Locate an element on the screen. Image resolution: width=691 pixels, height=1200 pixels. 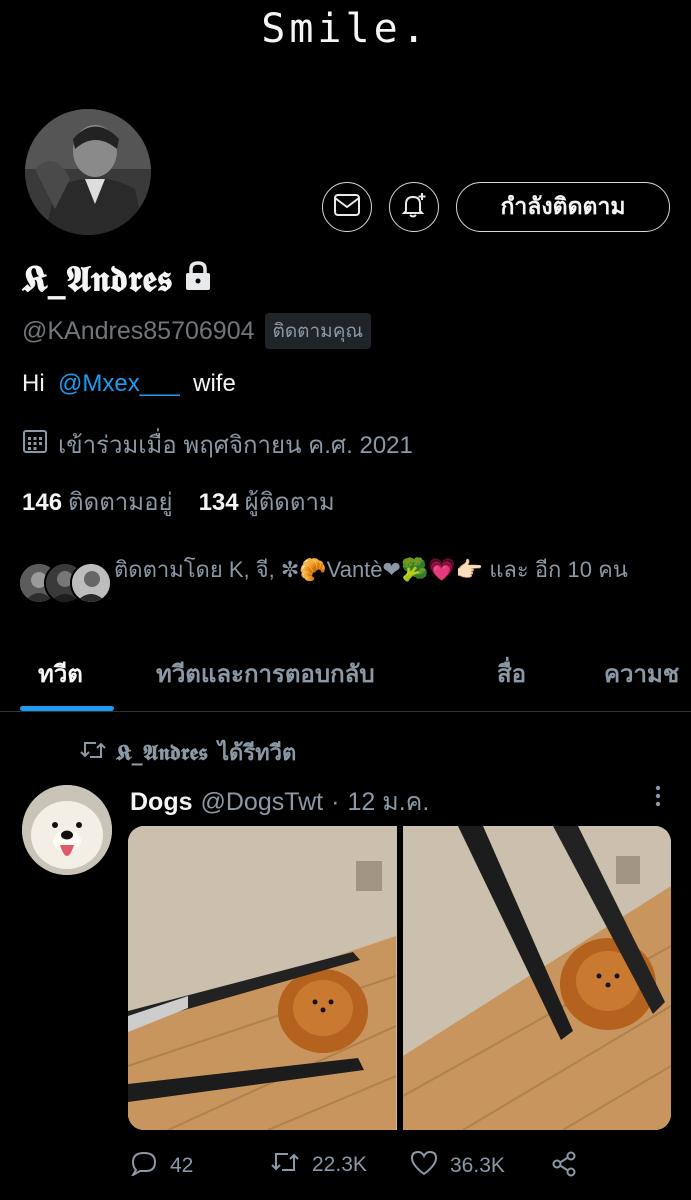
display-name-text: 𝕶_𝕬𝖓𝖉𝖗𝖊𝖘 is located at coordinates (97, 279).